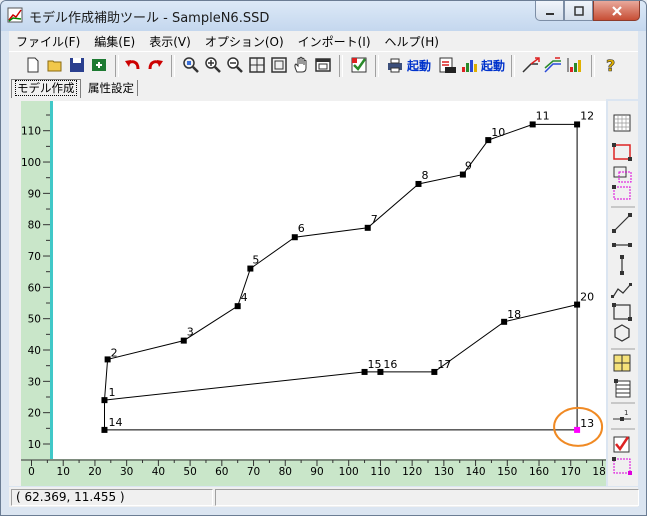 Image resolution: width=647 pixels, height=516 pixels. Describe the element at coordinates (316, 472) in the screenshot. I see `x-tick-label: 90` at that location.